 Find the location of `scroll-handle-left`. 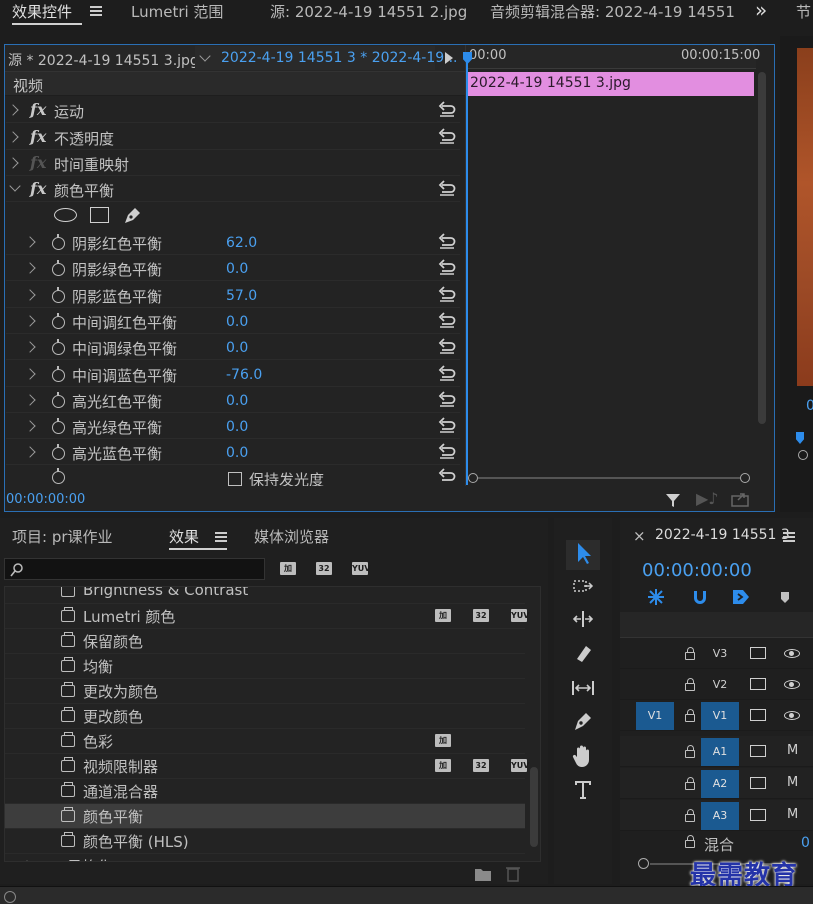

scroll-handle-left is located at coordinates (473, 478).